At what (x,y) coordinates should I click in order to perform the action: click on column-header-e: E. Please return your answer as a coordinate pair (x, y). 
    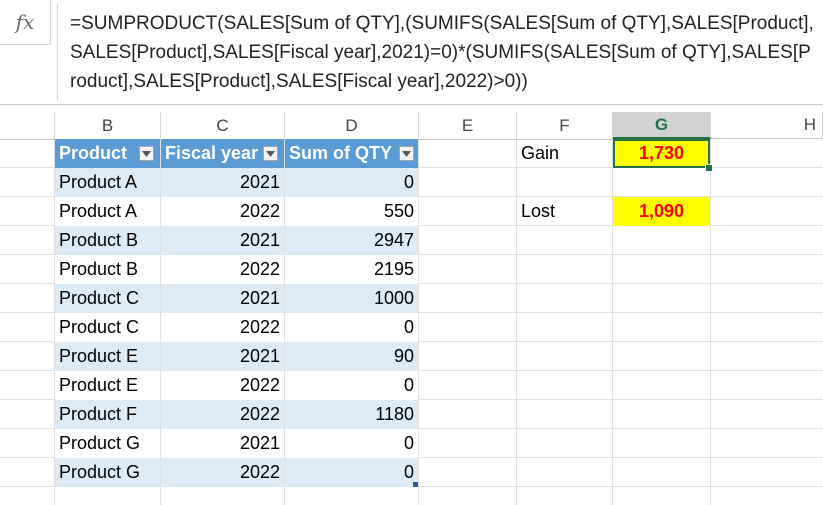
    Looking at the image, I should click on (468, 126).